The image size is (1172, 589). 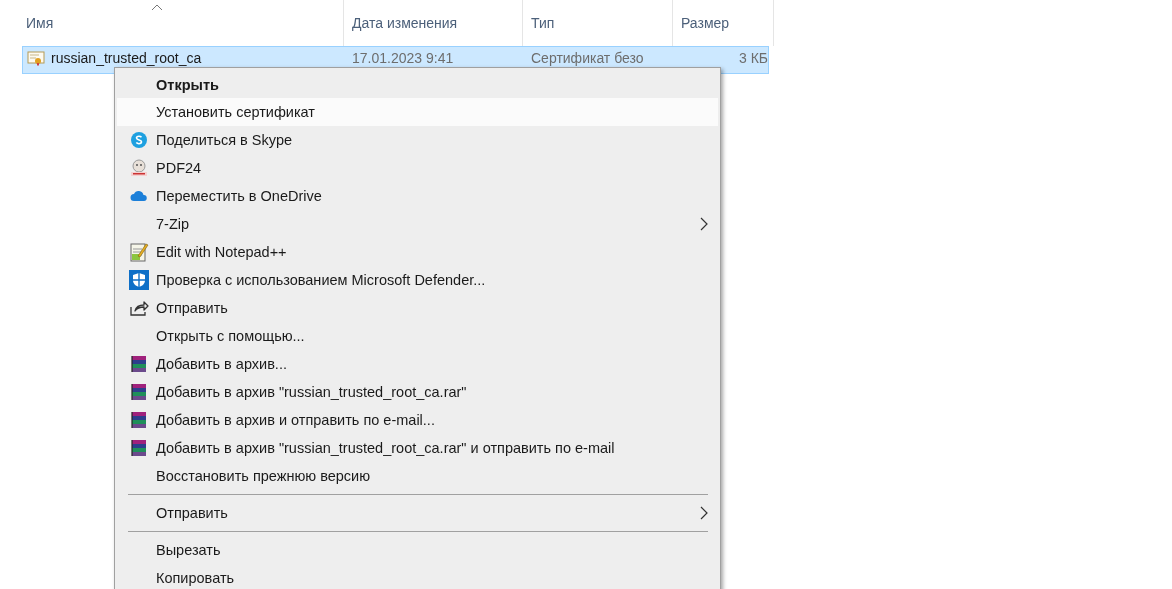 What do you see at coordinates (417, 140) in the screenshot?
I see `menu-item: Поделиться в Skype` at bounding box center [417, 140].